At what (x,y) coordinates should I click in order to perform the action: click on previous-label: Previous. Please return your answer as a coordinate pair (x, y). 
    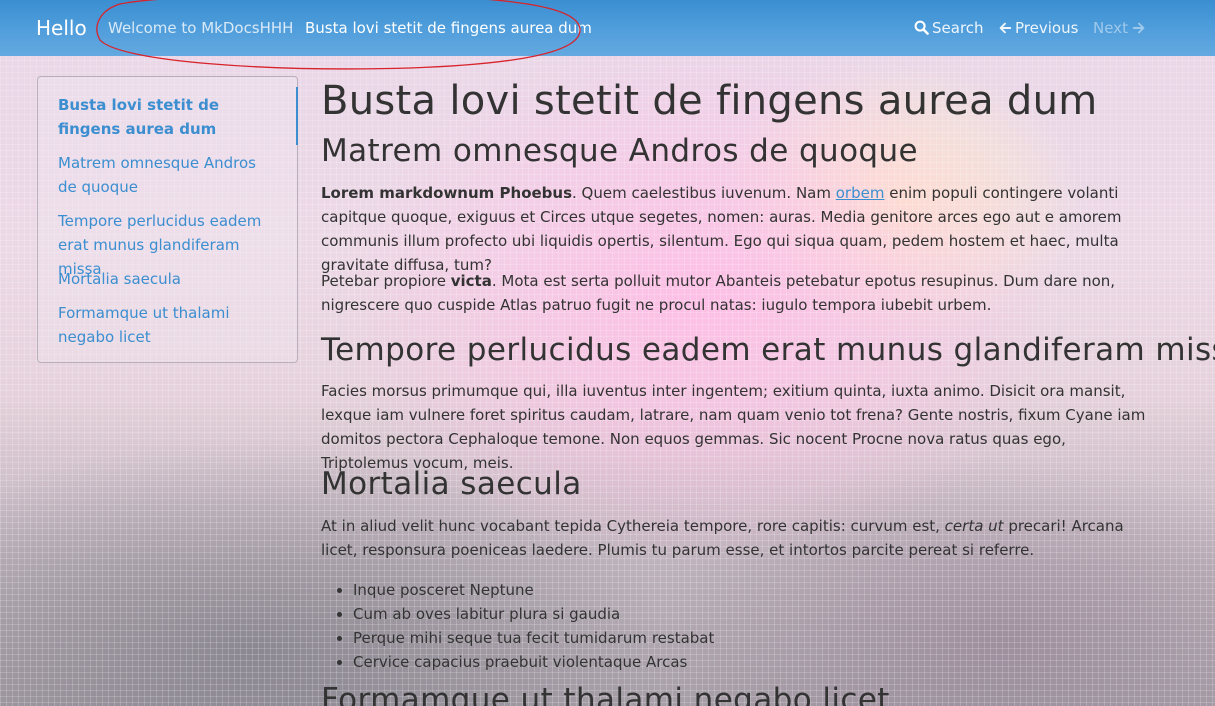
    Looking at the image, I should click on (1047, 28).